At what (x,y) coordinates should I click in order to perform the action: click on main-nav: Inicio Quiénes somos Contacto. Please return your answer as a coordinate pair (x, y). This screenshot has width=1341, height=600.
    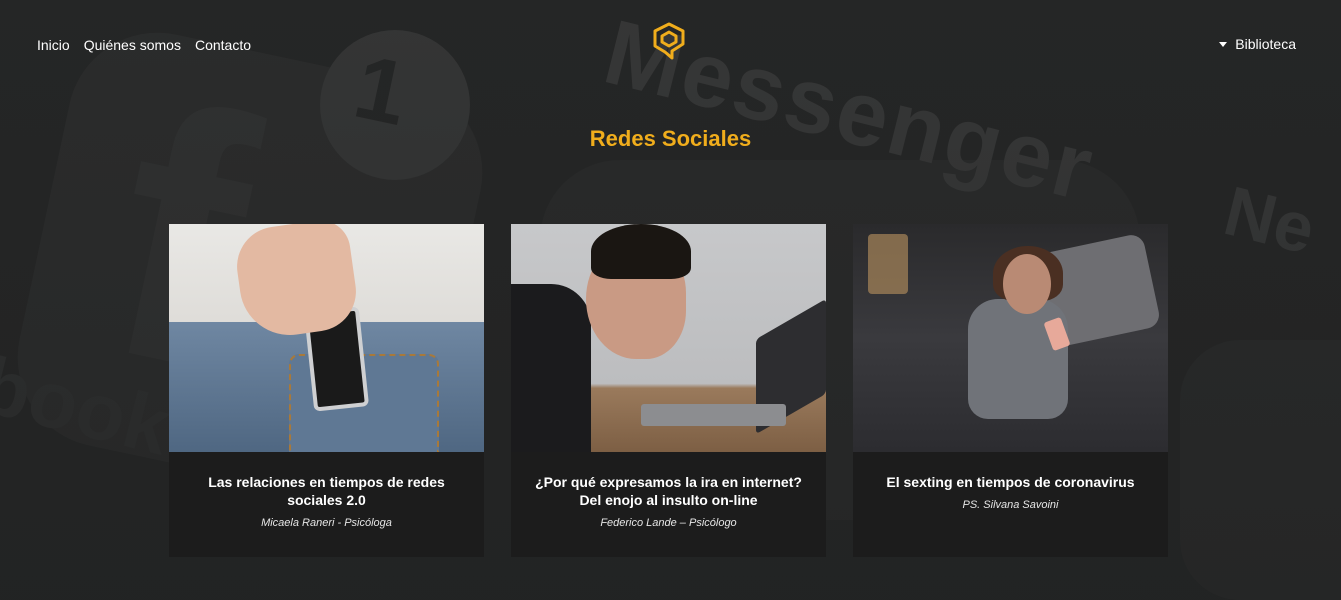
    Looking at the image, I should click on (144, 45).